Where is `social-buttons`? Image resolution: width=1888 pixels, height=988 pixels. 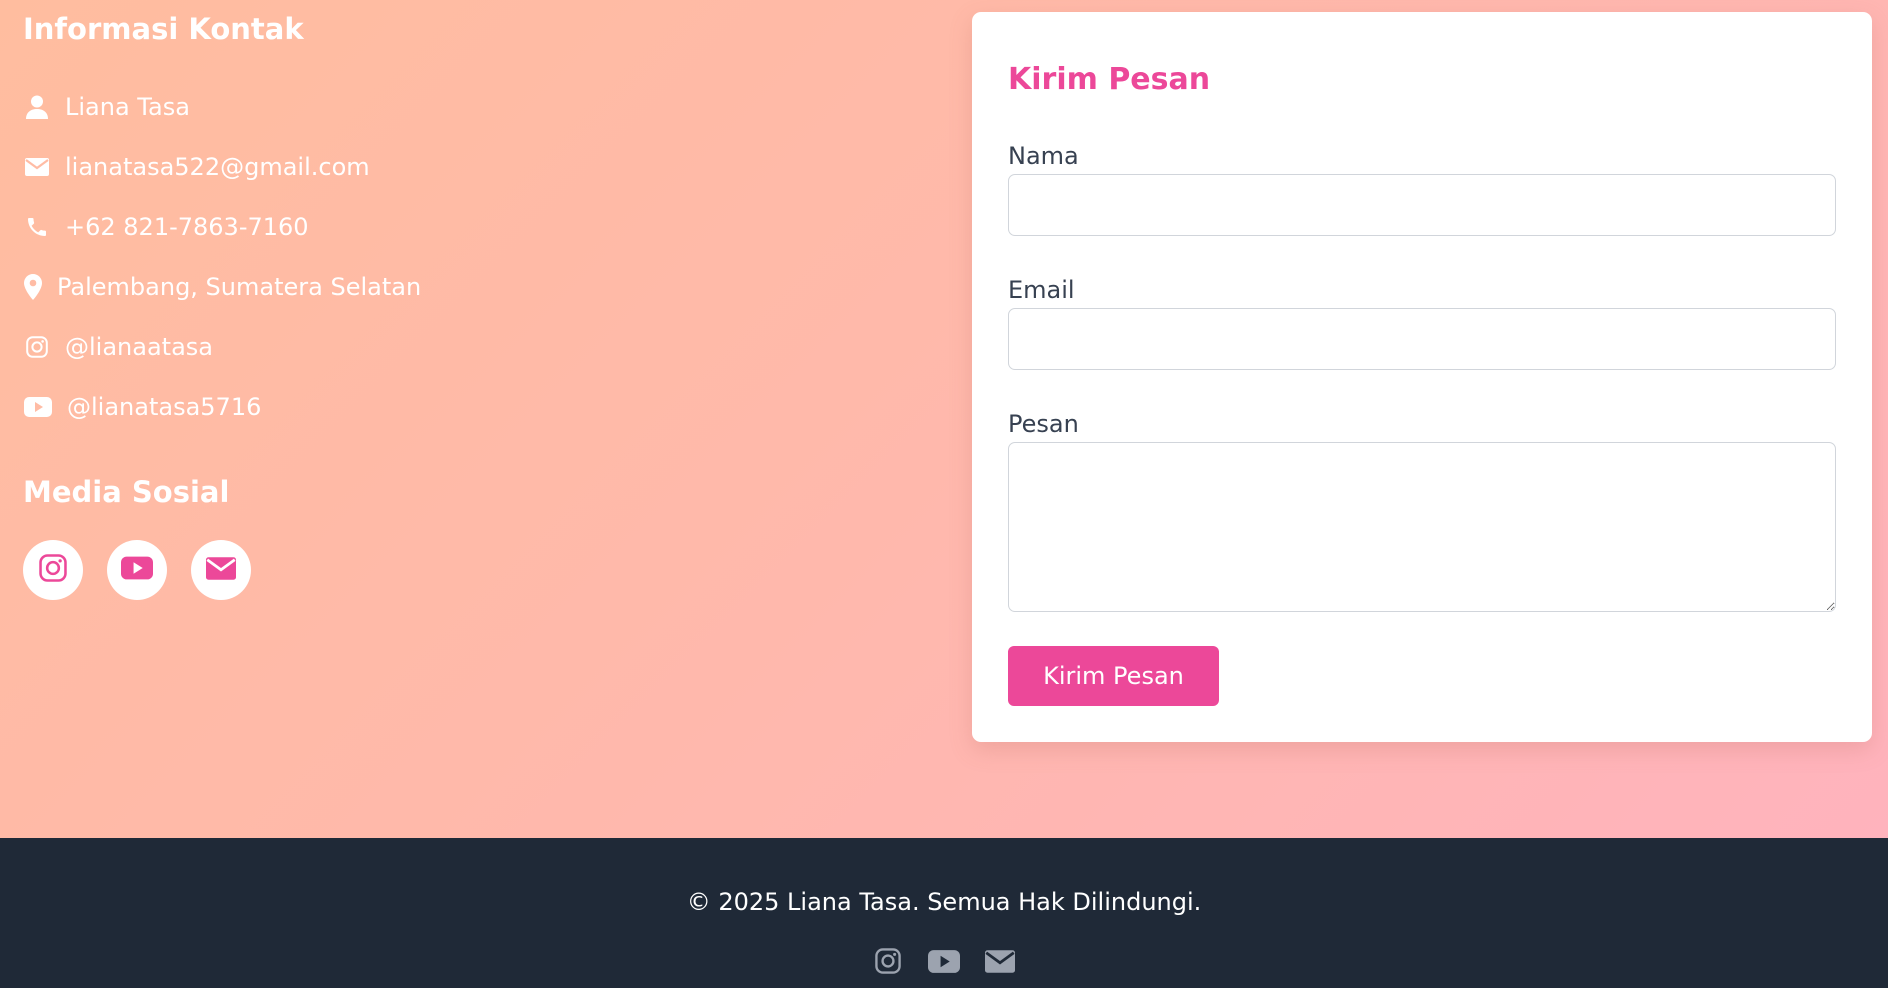 social-buttons is located at coordinates (137, 570).